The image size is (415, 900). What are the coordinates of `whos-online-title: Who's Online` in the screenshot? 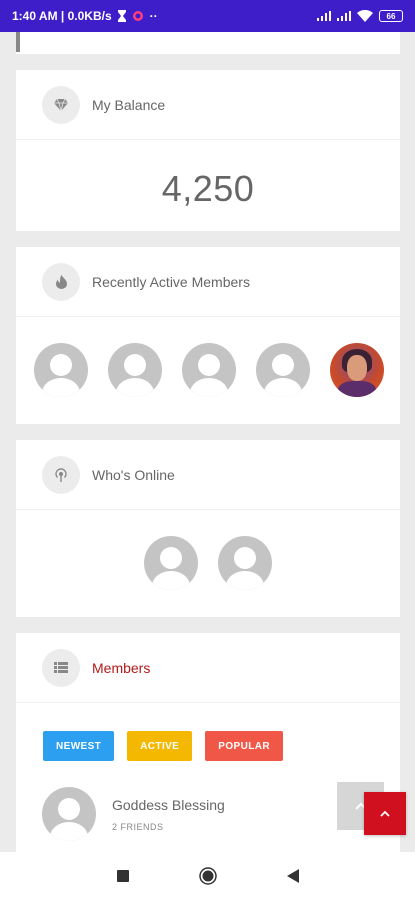 It's located at (133, 474).